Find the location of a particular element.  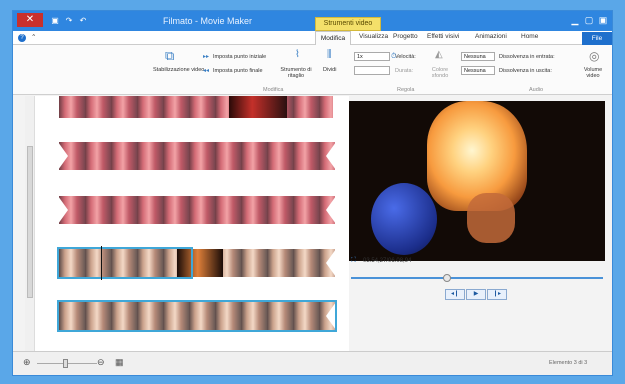

close-button: ✕ is located at coordinates (30, 20).